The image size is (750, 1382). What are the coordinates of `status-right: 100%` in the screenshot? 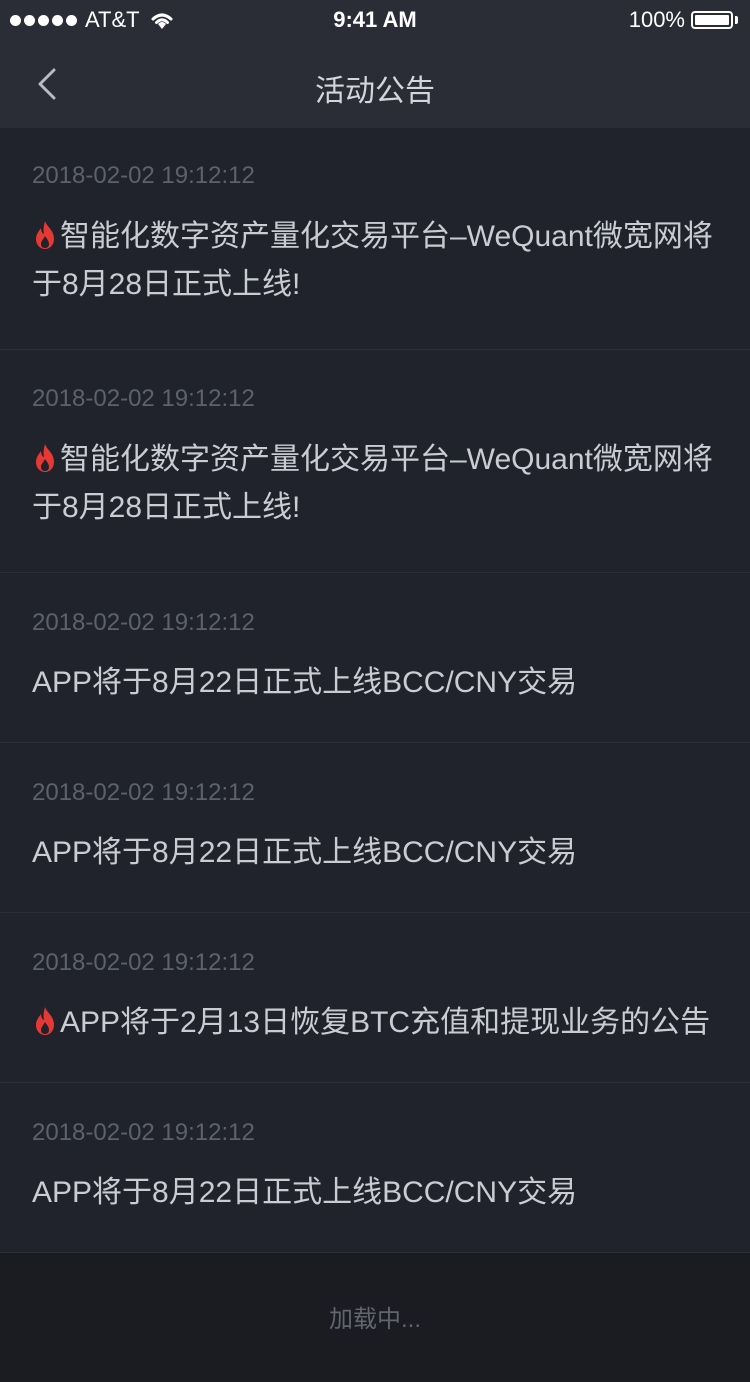 It's located at (683, 20).